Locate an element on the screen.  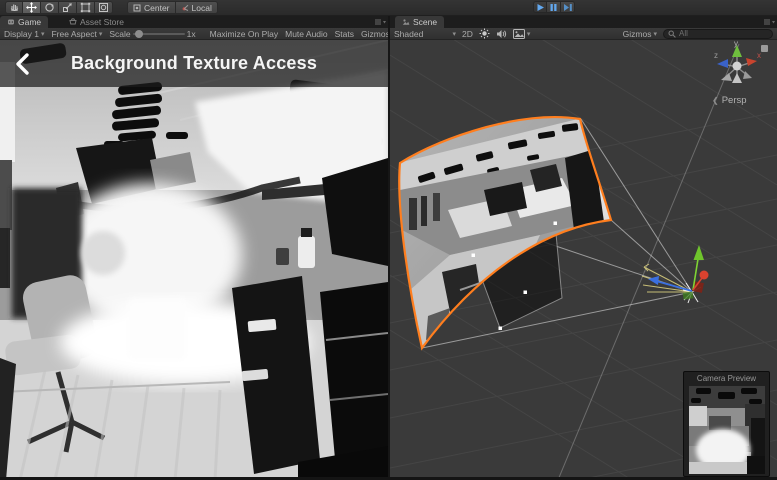
step-icon is located at coordinates (567, 7).